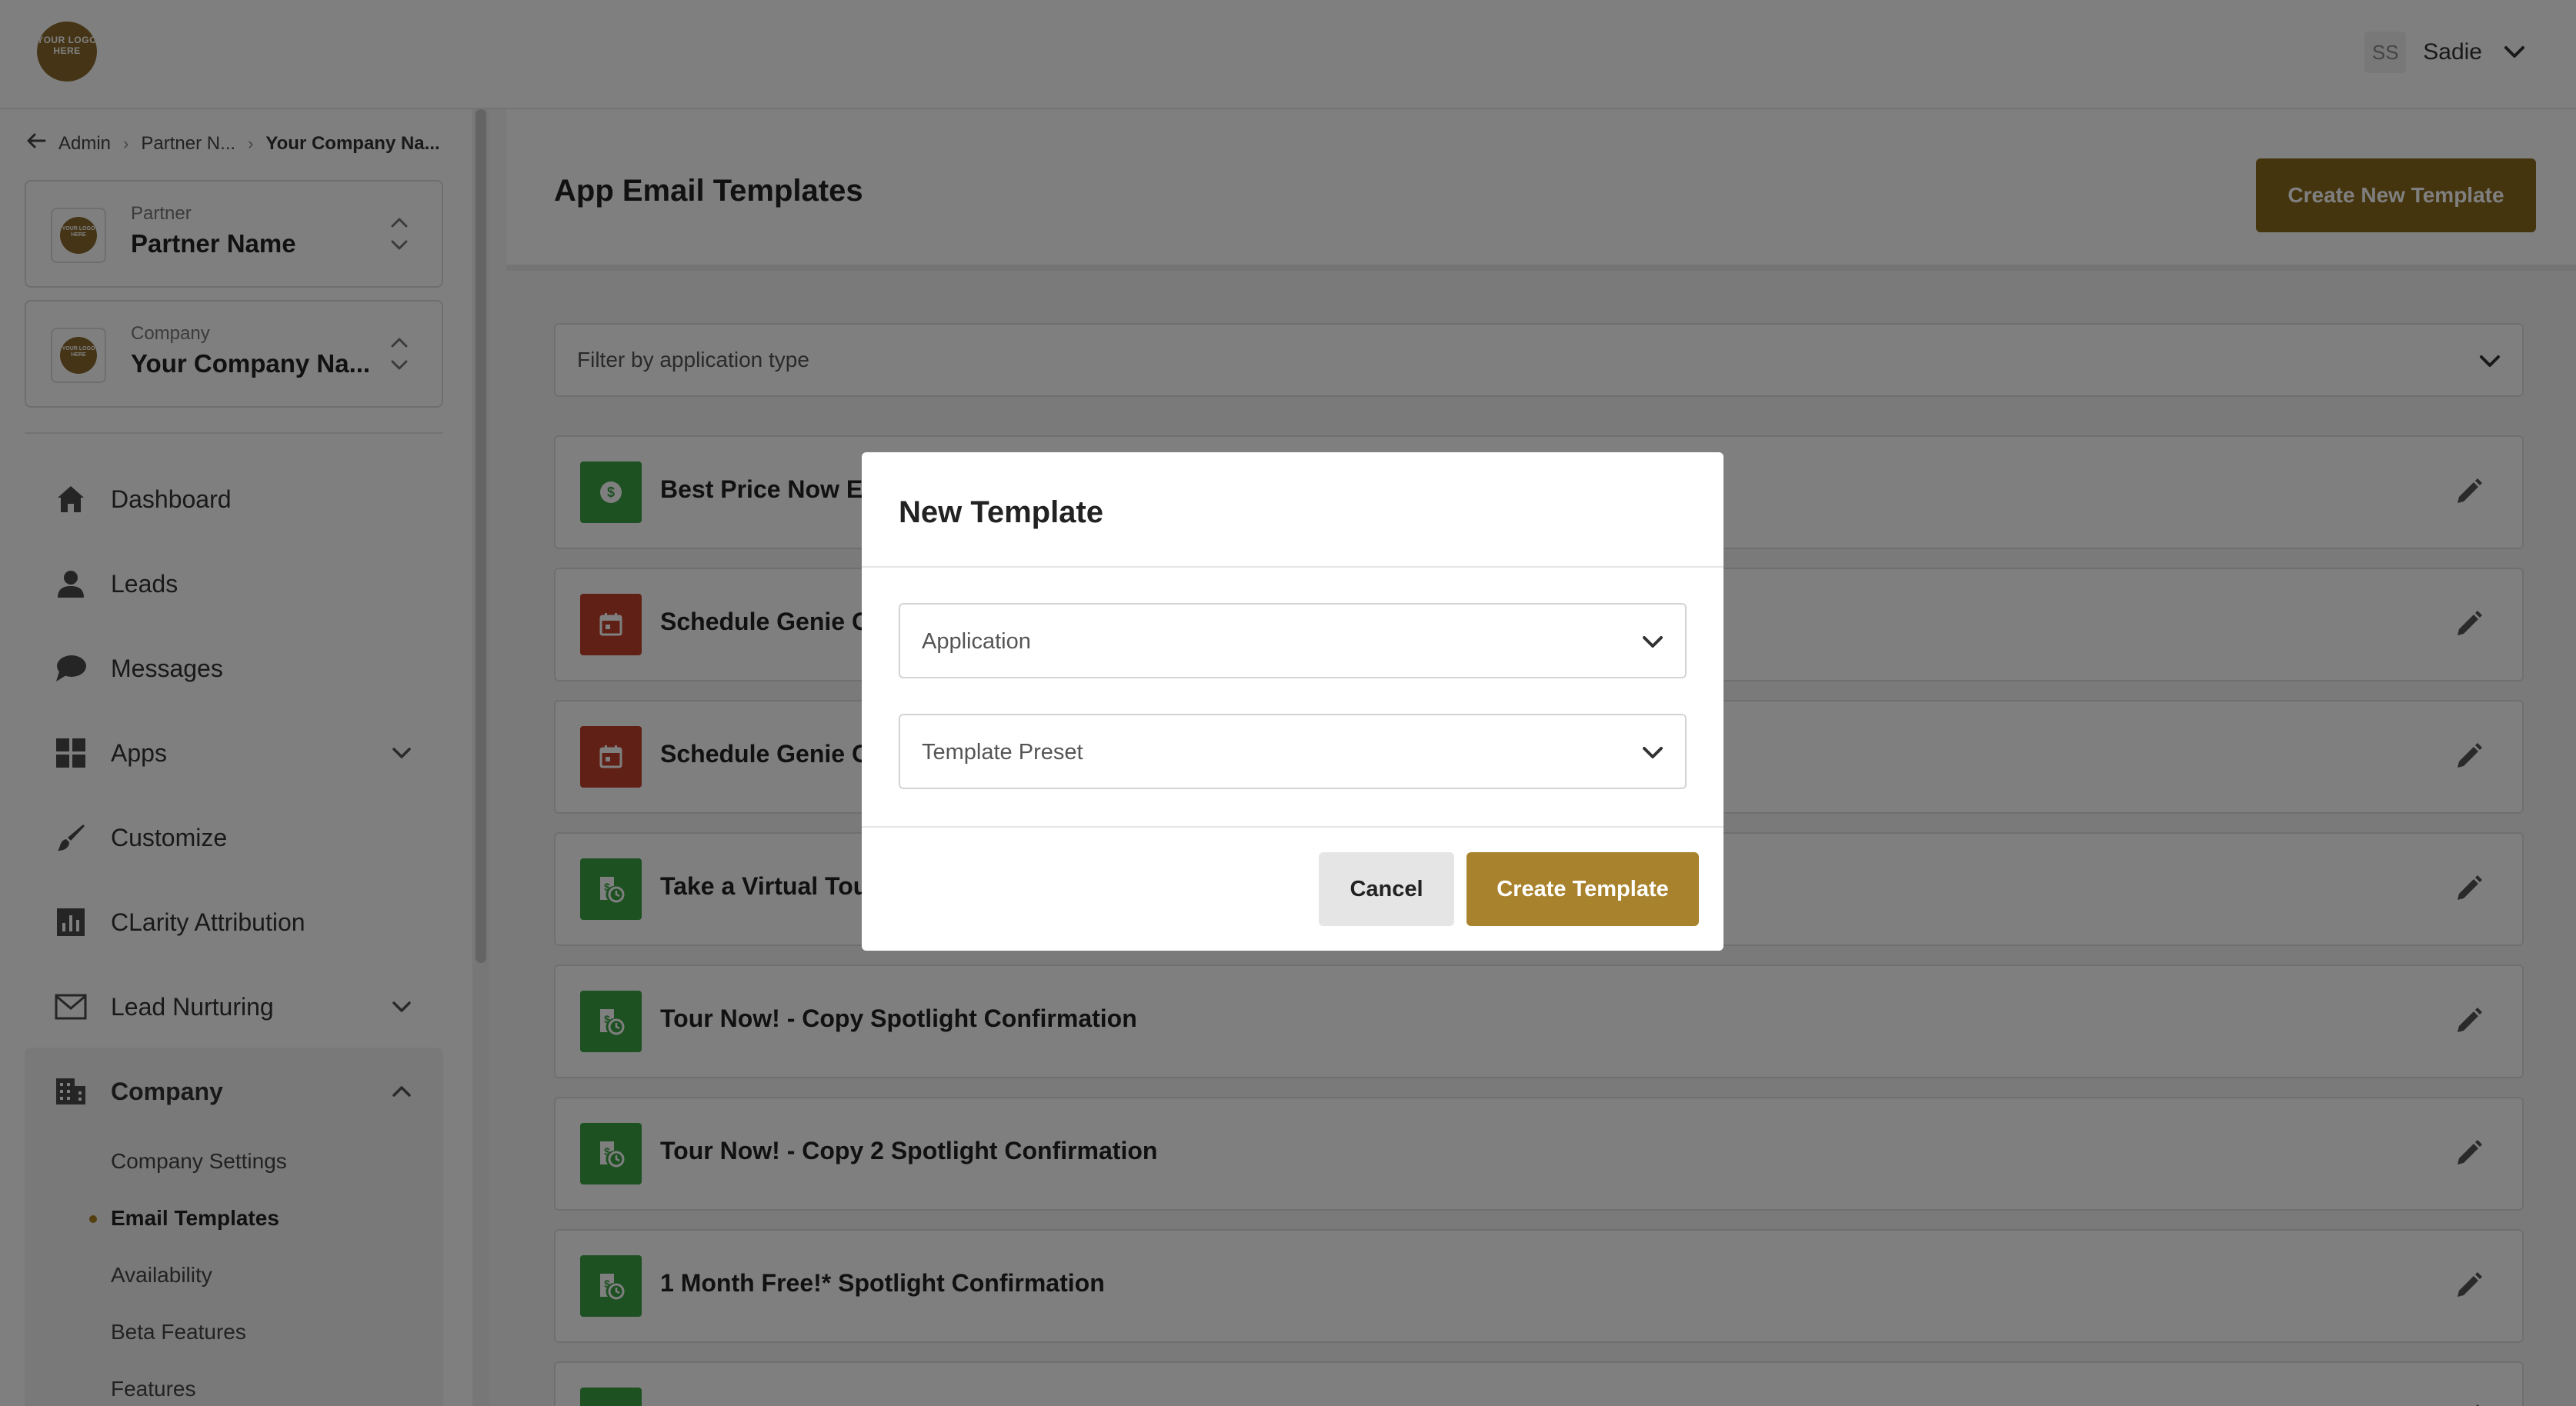  I want to click on application-placeholder: Application, so click(977, 641).